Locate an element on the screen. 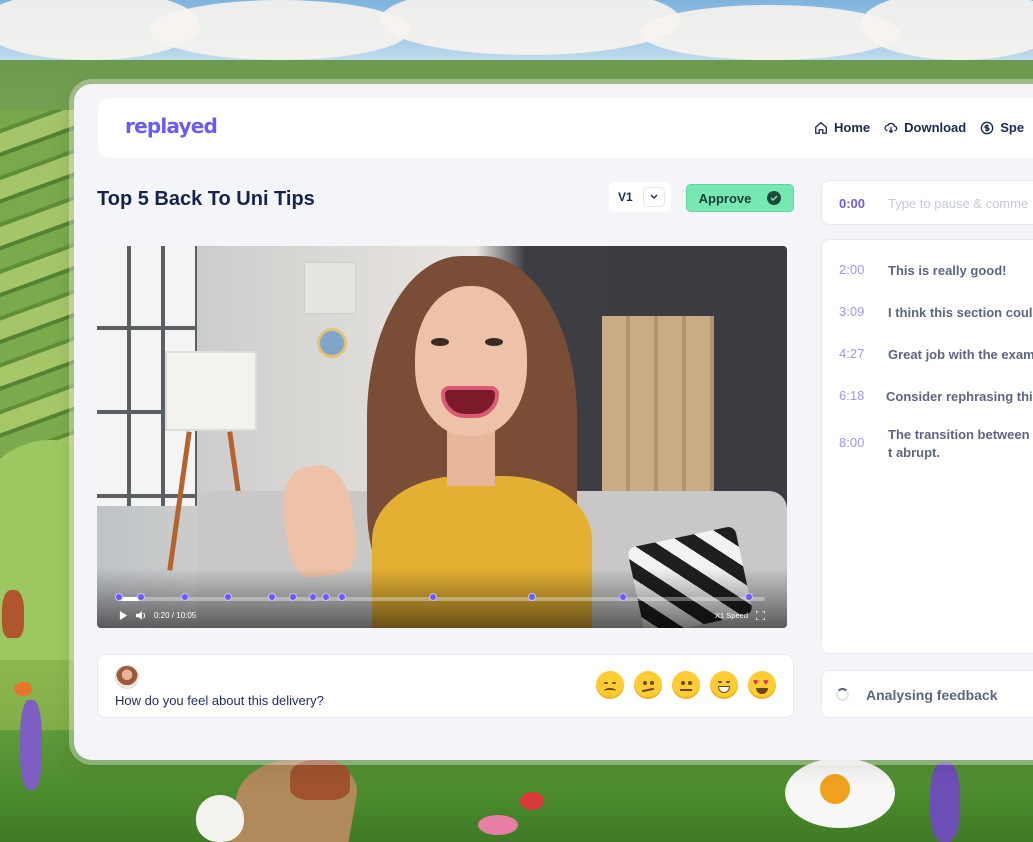  canvas-on-easel is located at coordinates (211, 391).